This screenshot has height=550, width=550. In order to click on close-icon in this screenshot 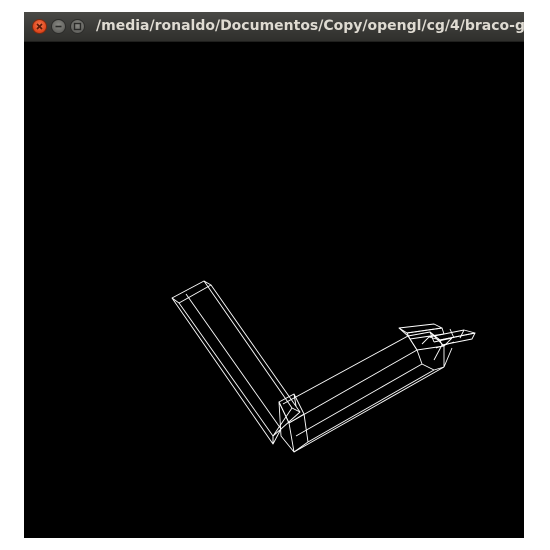, I will do `click(39, 26)`.